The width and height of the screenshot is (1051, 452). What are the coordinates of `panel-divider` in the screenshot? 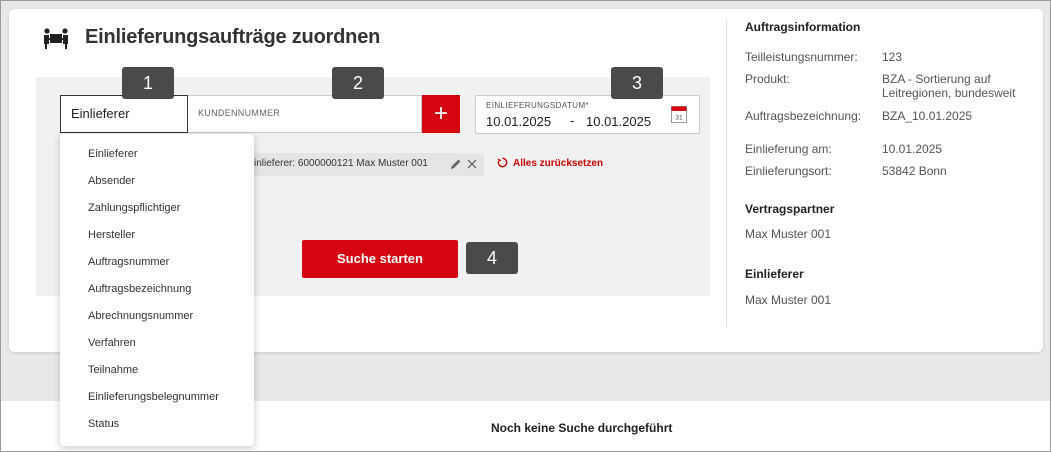 It's located at (726, 173).